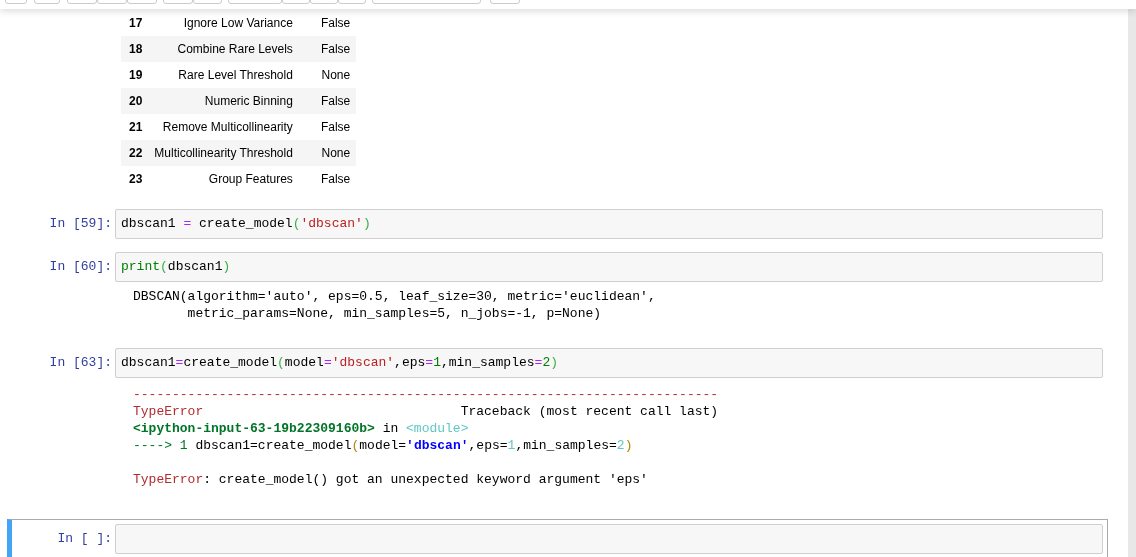 This screenshot has width=1136, height=557. What do you see at coordinates (84, 539) in the screenshot?
I see `cell-prompt: In [ ]:` at bounding box center [84, 539].